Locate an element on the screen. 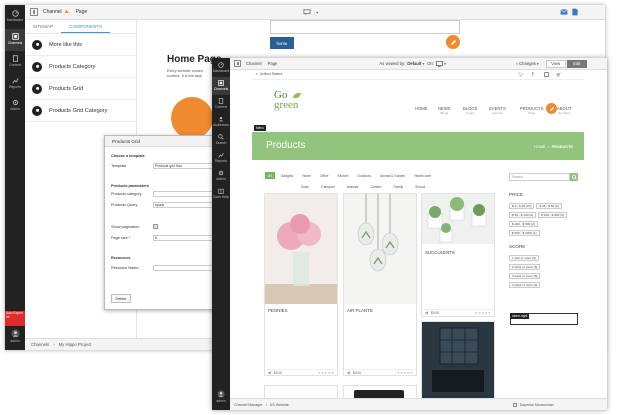 The width and height of the screenshot is (618, 415). component-item: Products Grid Category is located at coordinates (80, 111).